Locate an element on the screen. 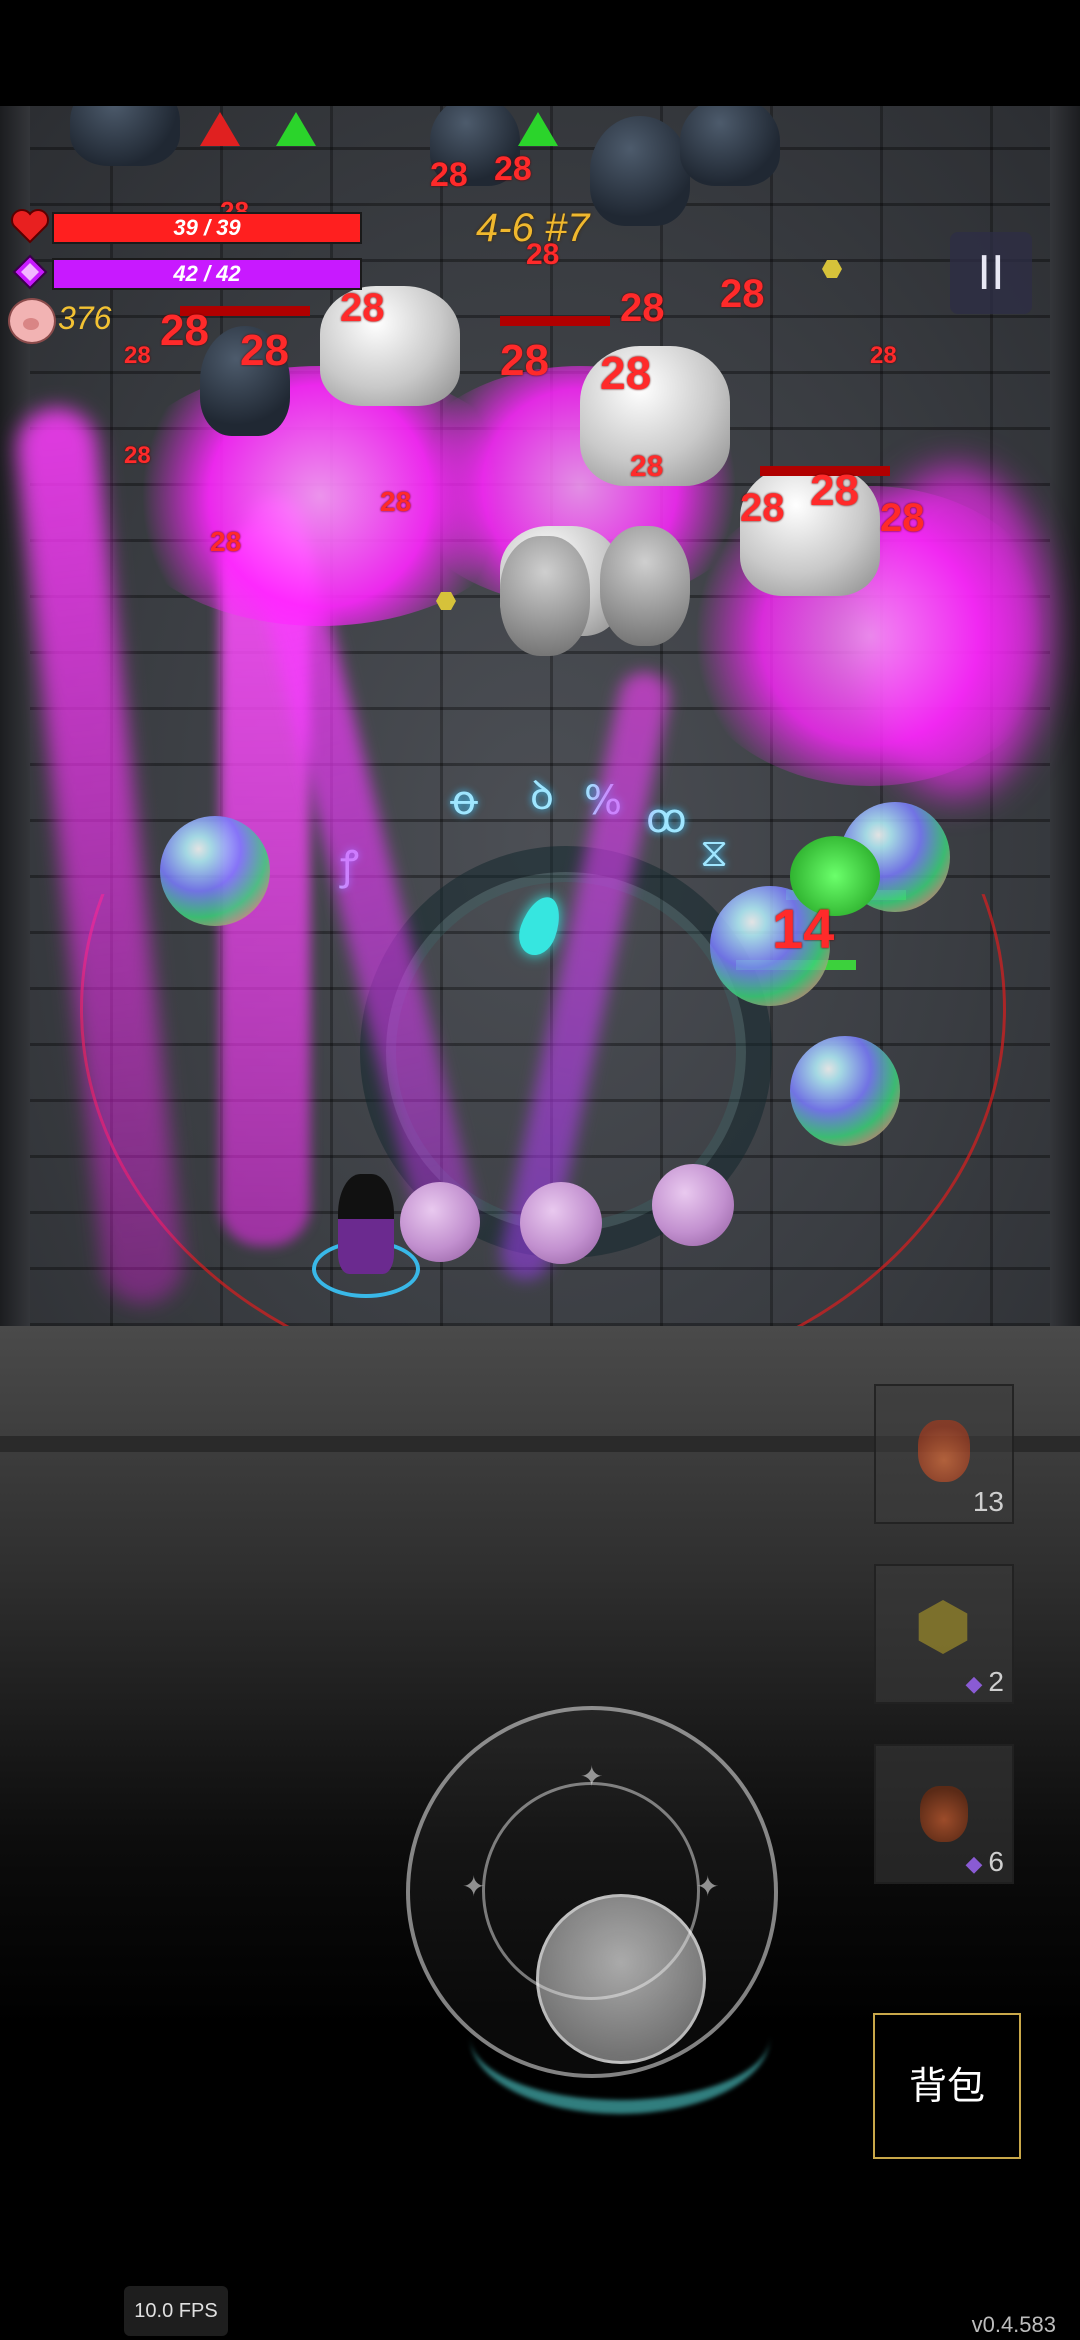 The width and height of the screenshot is (1080, 2340). red-potion-icon is located at coordinates (944, 1451).